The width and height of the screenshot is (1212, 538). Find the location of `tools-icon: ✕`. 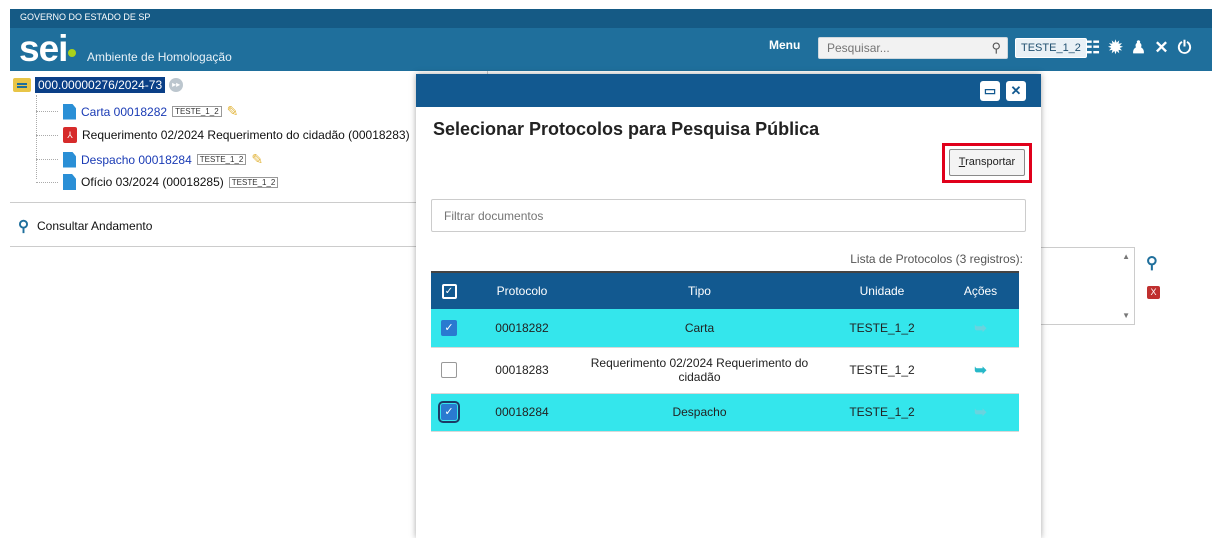

tools-icon: ✕ is located at coordinates (1161, 48).